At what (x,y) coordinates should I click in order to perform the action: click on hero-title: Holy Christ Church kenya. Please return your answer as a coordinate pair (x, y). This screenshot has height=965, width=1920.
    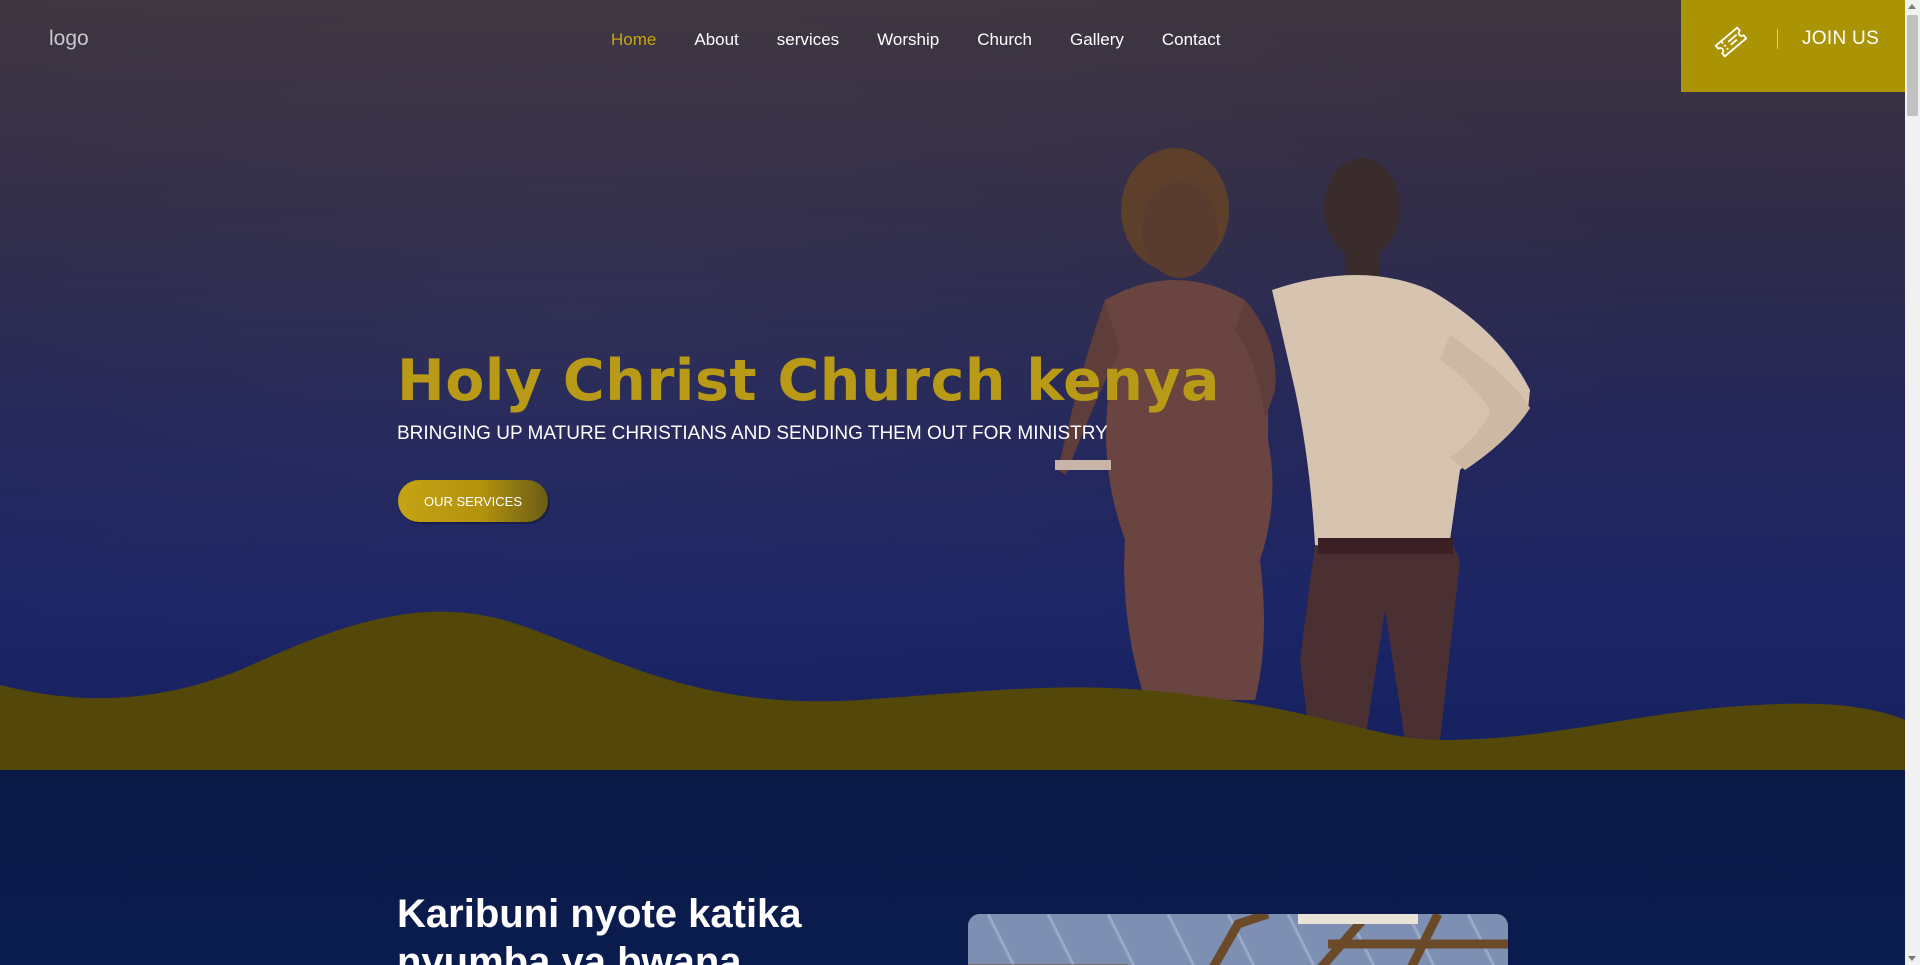
    Looking at the image, I should click on (809, 381).